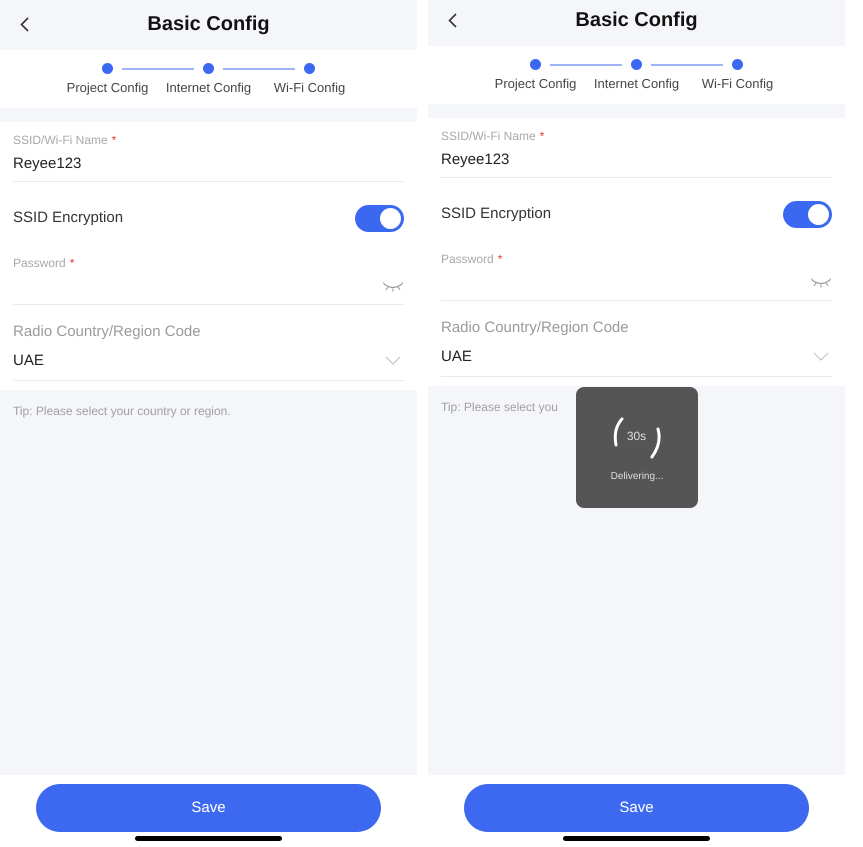 Image resolution: width=863 pixels, height=847 pixels. What do you see at coordinates (122, 411) in the screenshot?
I see `tip-text: Tip: Please select your country or region.` at bounding box center [122, 411].